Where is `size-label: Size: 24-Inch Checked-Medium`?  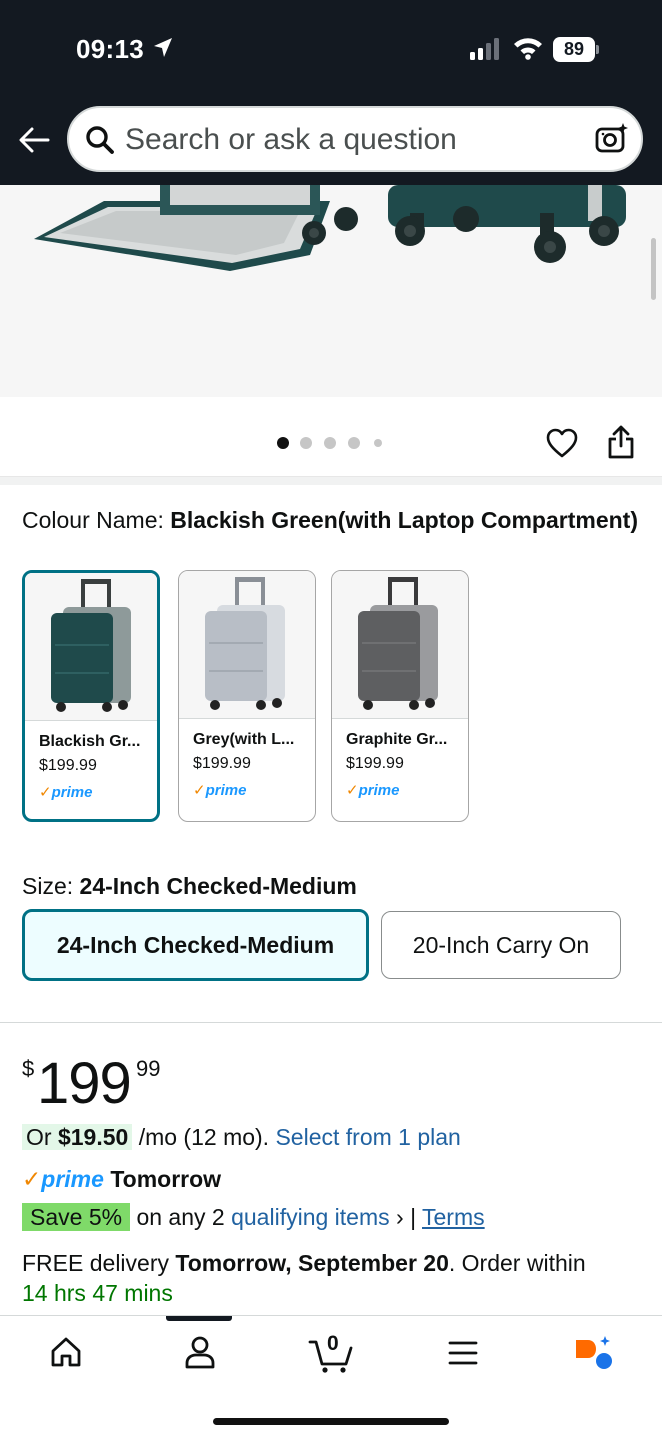 size-label: Size: 24-Inch Checked-Medium is located at coordinates (189, 886).